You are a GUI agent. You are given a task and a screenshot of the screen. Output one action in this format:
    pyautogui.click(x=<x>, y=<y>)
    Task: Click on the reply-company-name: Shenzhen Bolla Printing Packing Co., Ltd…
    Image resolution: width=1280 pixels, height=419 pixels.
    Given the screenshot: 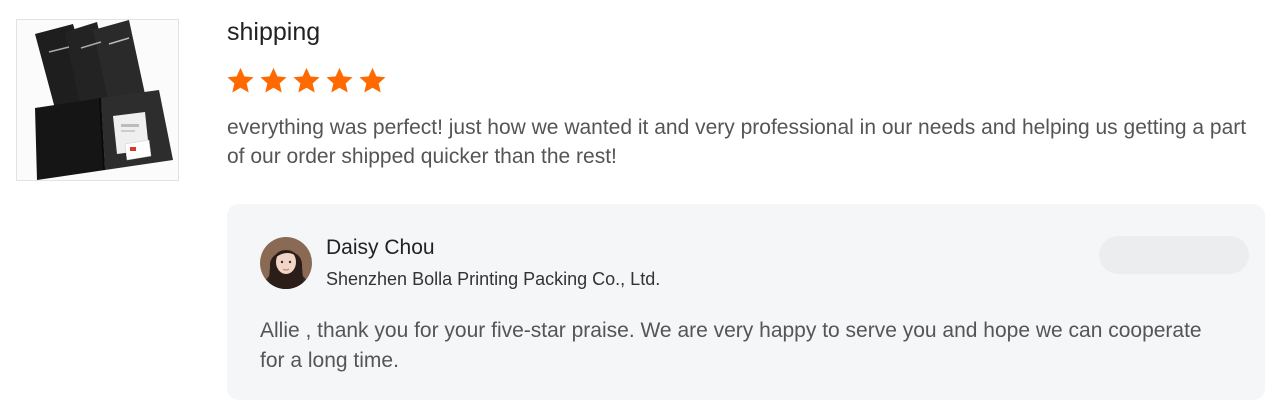 What is the action you would take?
    pyautogui.click(x=493, y=279)
    